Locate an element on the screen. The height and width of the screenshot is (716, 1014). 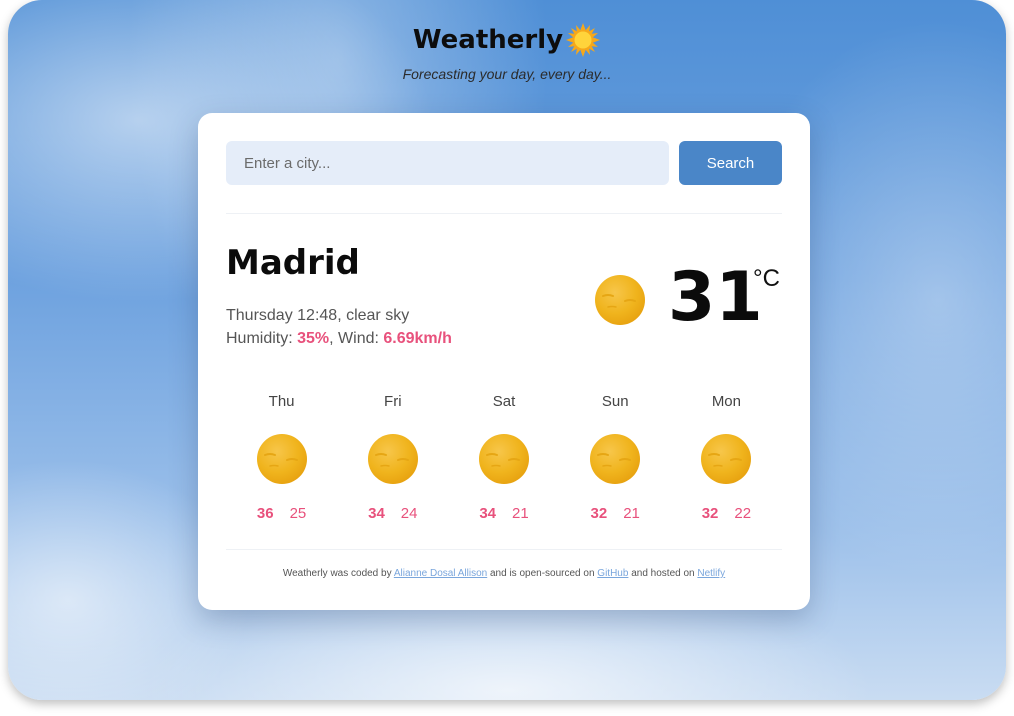
forecast-temps: 34 21 is located at coordinates (503, 513).